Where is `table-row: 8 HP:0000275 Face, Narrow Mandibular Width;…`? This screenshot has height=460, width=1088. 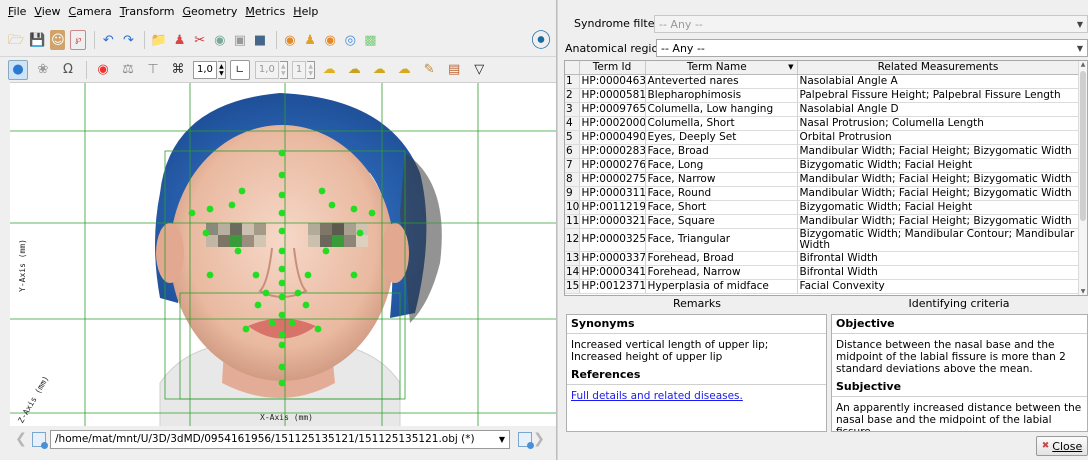
table-row: 8 HP:0000275 Face, Narrow Mandibular Width;… is located at coordinates (822, 179).